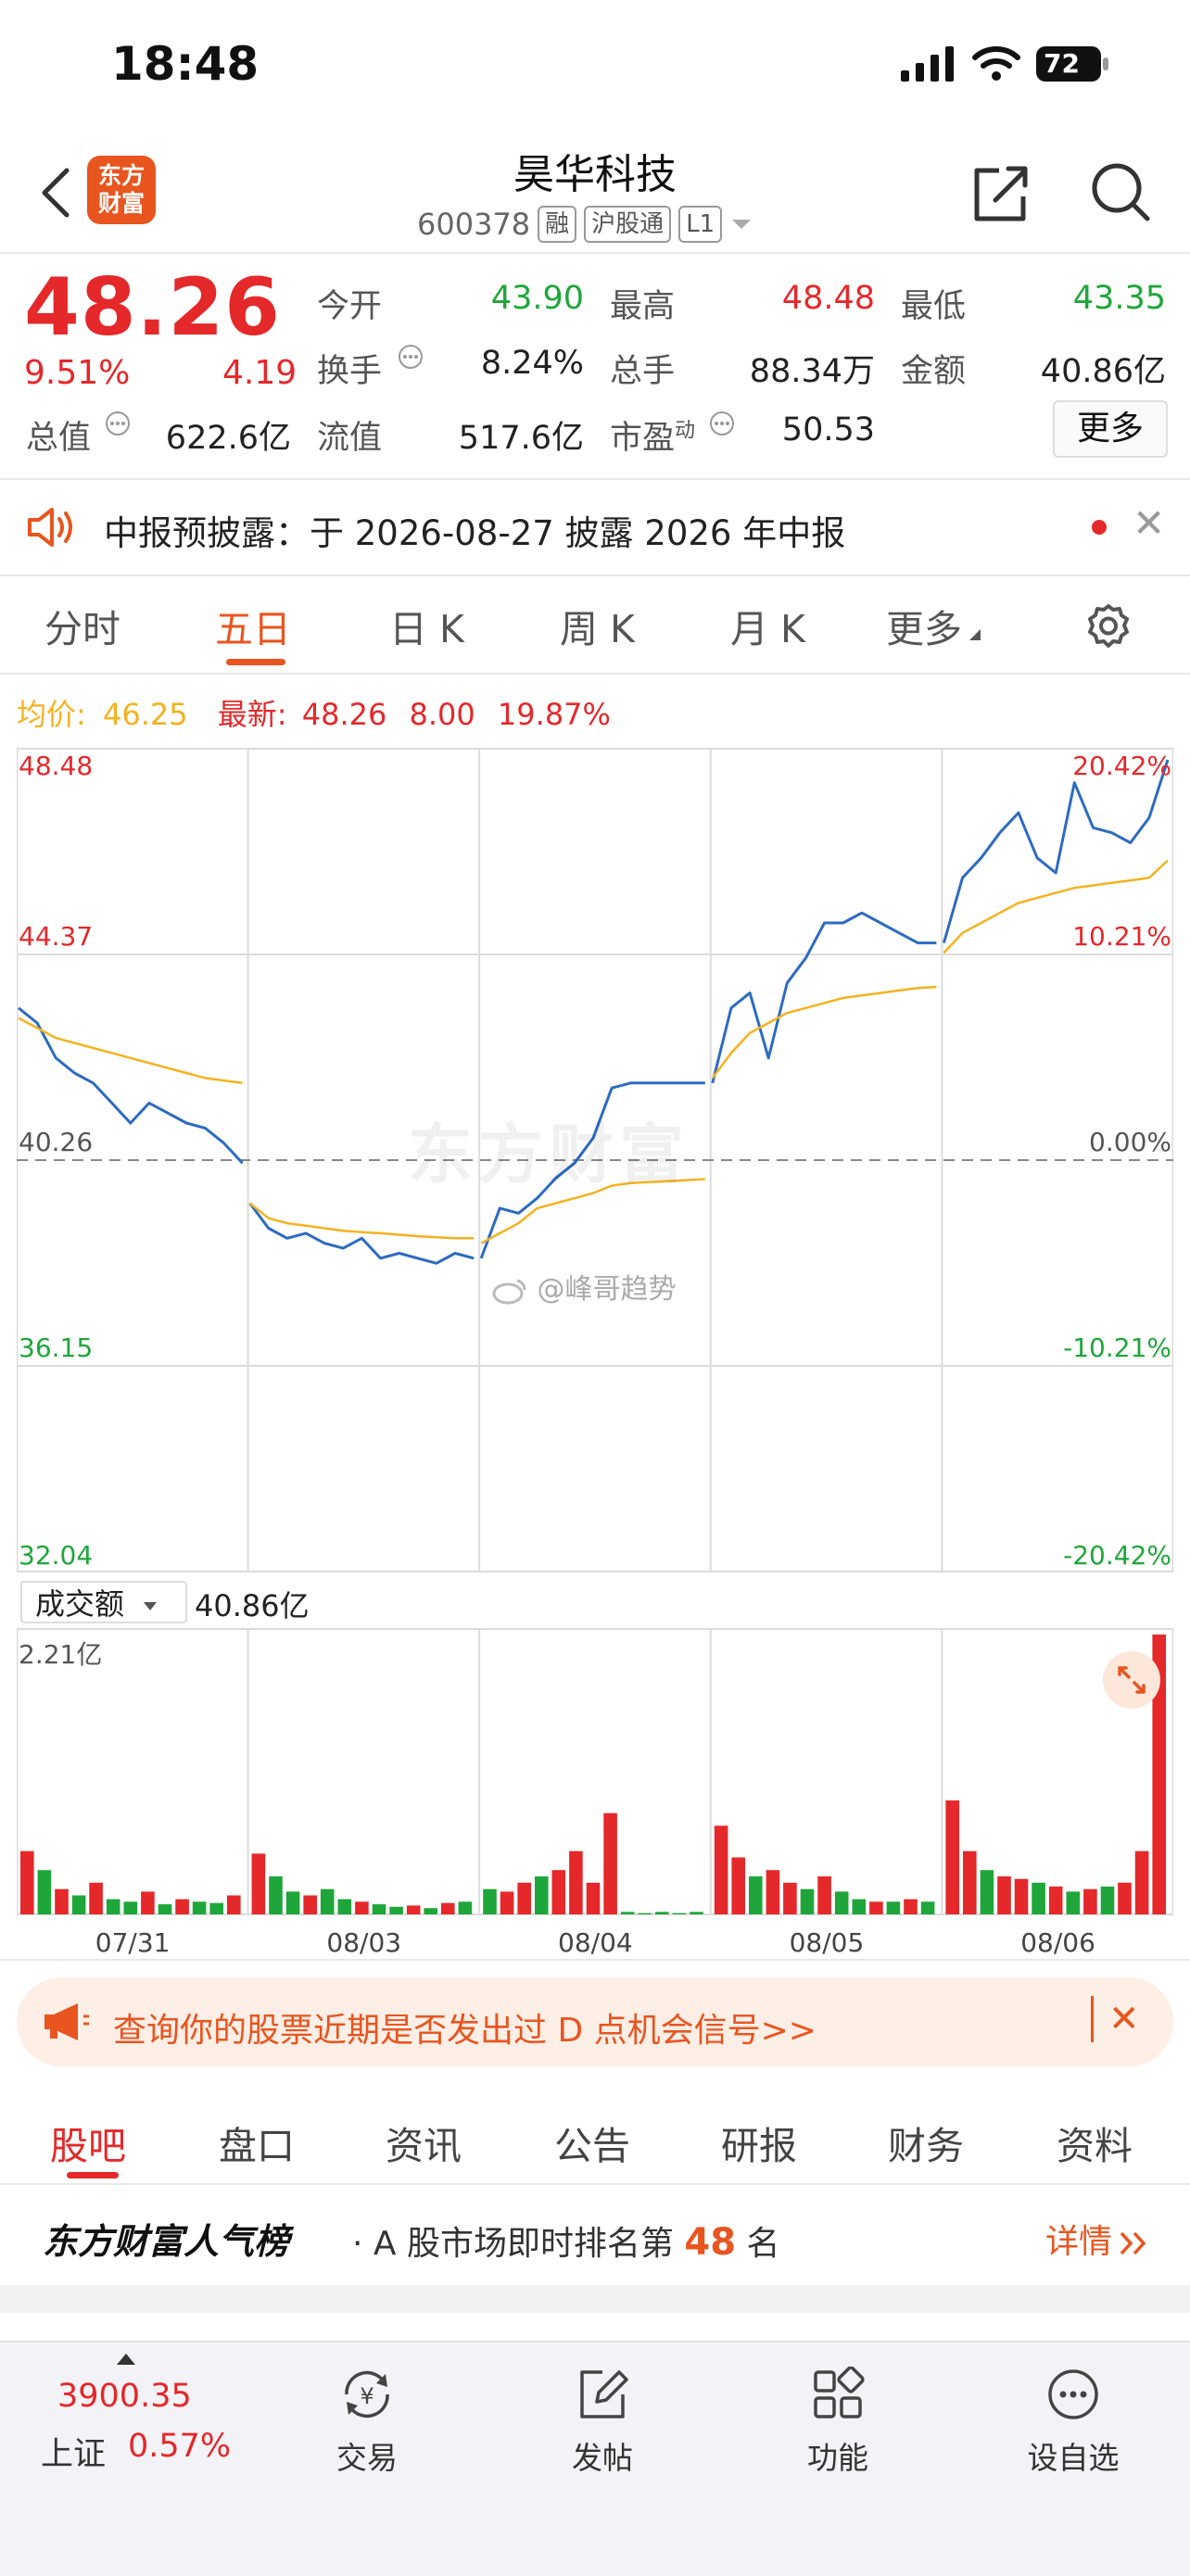  Describe the element at coordinates (424, 2142) in the screenshot. I see `tab-news: 资讯` at that location.